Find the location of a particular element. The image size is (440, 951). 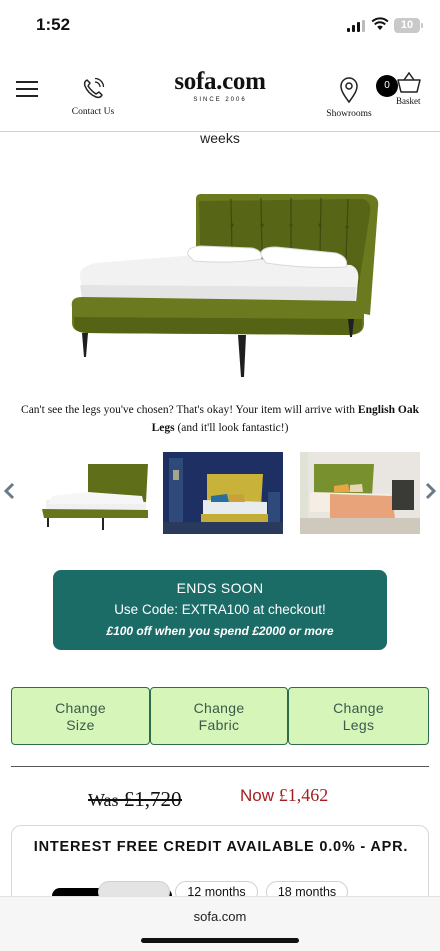

price-row: Was £1,720 Now £1,462 is located at coordinates (220, 798).